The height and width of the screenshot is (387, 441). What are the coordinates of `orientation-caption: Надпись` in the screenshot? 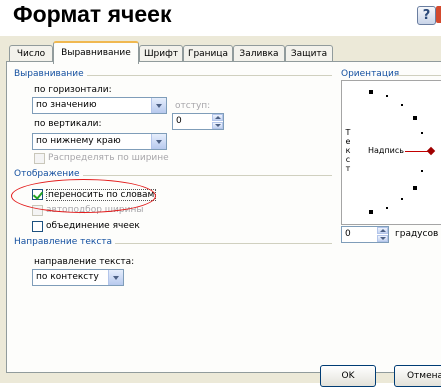 It's located at (386, 150).